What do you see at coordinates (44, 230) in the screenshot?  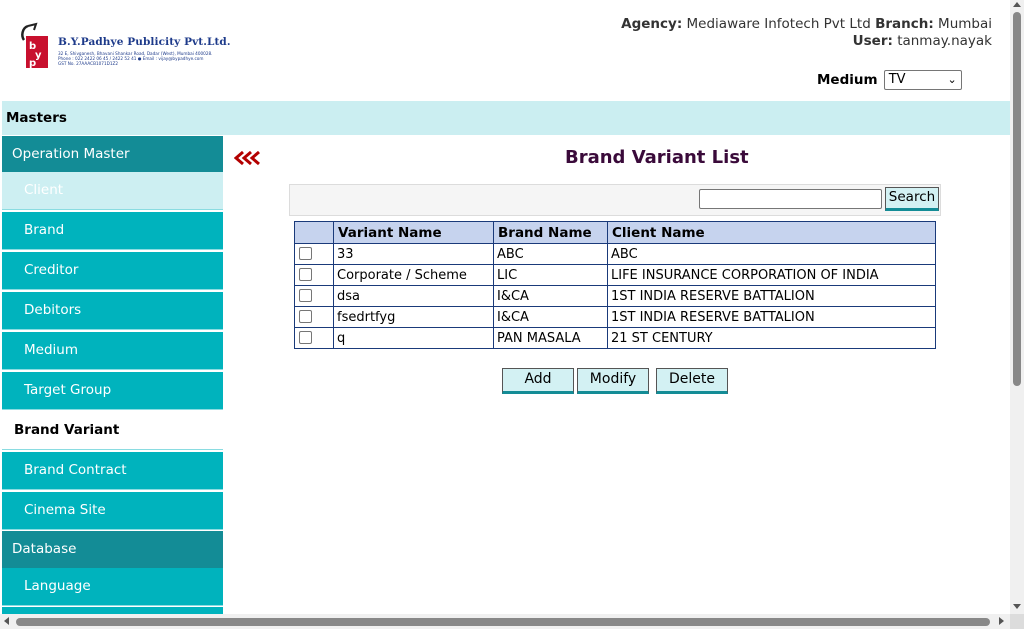 I see `sidebar-item-label: Brand` at bounding box center [44, 230].